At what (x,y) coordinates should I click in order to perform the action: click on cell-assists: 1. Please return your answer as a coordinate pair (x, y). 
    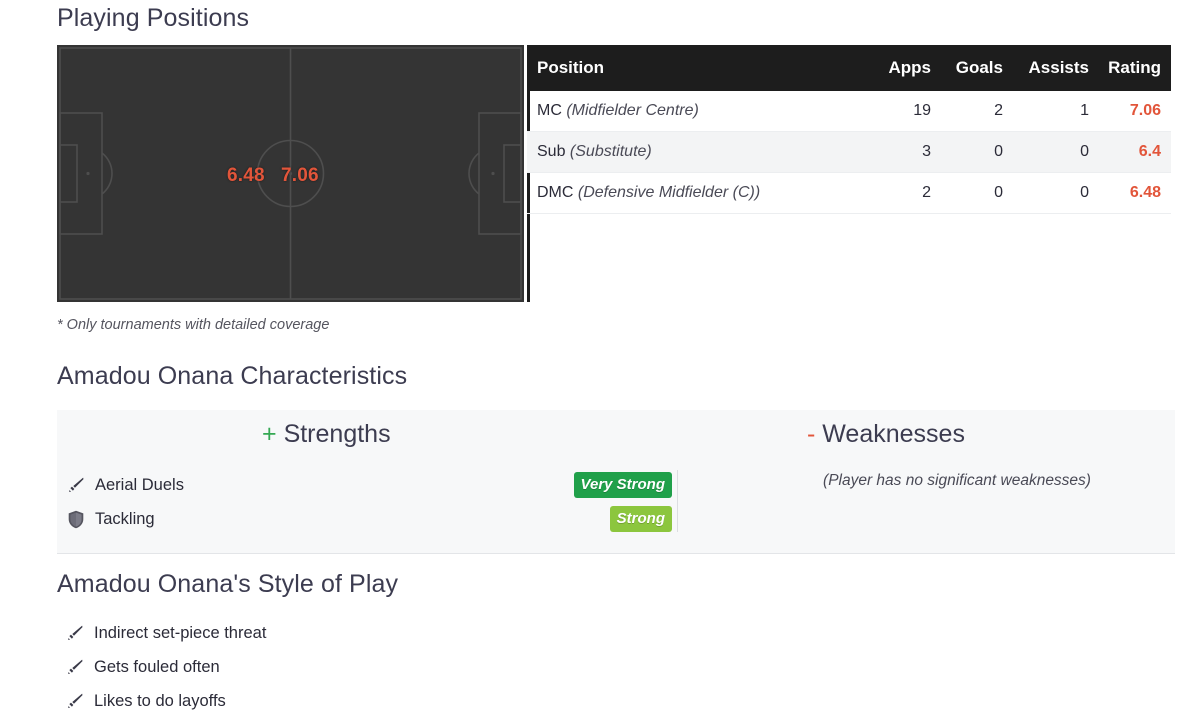
    Looking at the image, I should click on (1046, 111).